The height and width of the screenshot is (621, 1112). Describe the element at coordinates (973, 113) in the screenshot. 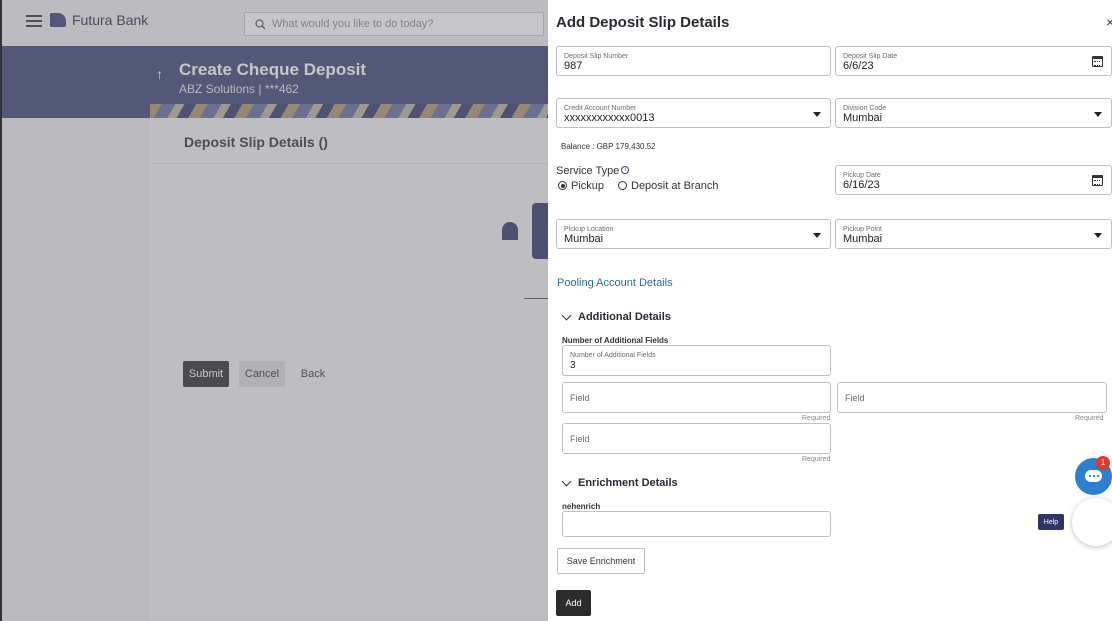

I see `division-code-select: Division Code Mumbai` at that location.